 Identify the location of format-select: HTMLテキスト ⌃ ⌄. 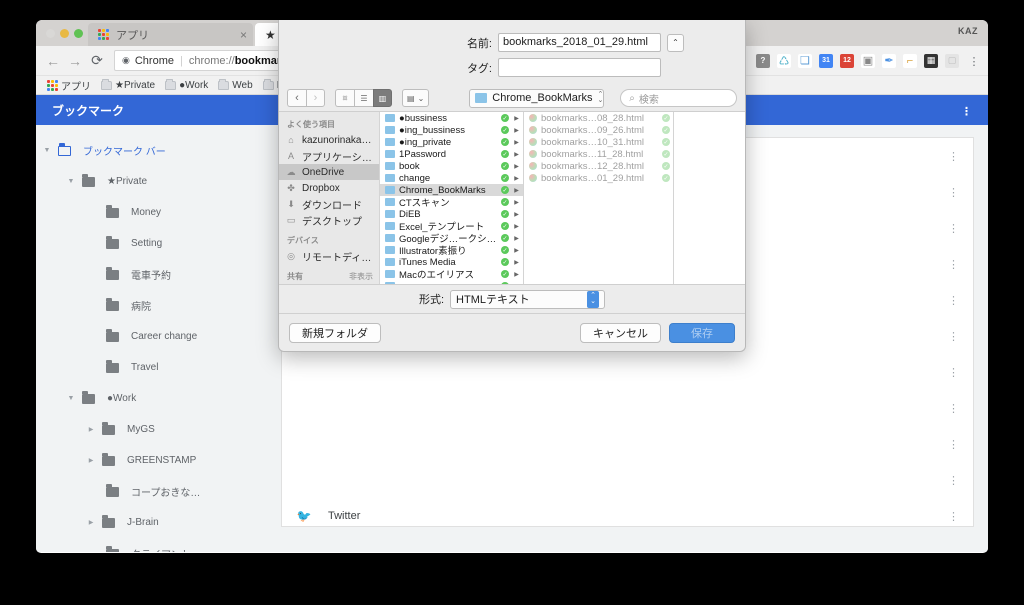
(528, 299).